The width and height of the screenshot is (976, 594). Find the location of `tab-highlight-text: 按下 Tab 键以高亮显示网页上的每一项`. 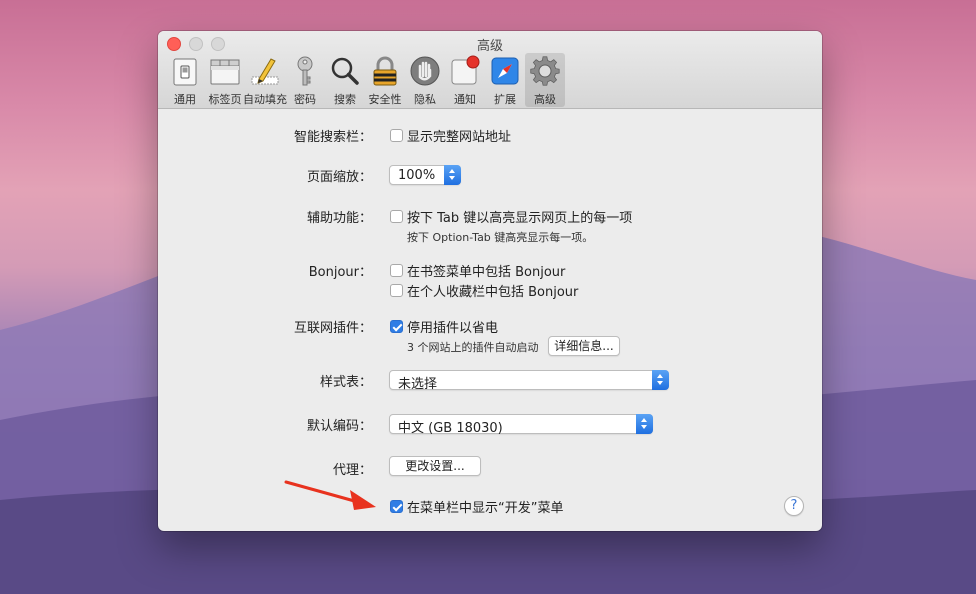

tab-highlight-text: 按下 Tab 键以高亮显示网页上的每一项 is located at coordinates (520, 218).